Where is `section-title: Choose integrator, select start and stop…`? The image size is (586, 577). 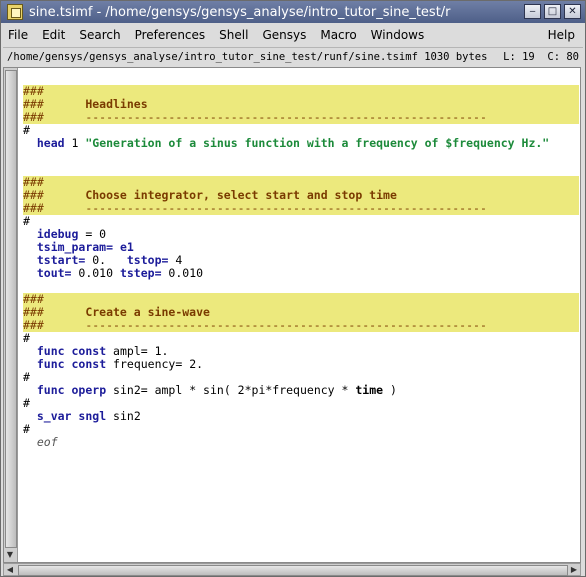 section-title: Choose integrator, select start and stop… is located at coordinates (241, 195).